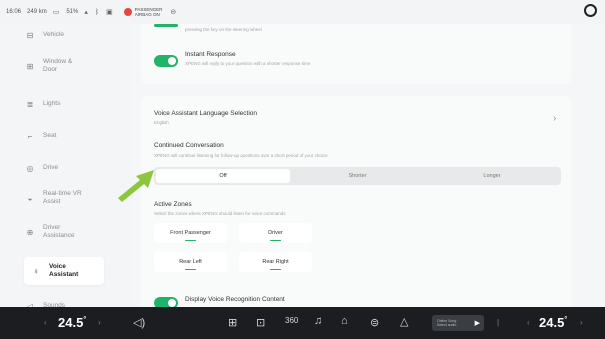 The width and height of the screenshot is (605, 339). What do you see at coordinates (492, 176) in the screenshot?
I see `segment-longer: Longer` at bounding box center [492, 176].